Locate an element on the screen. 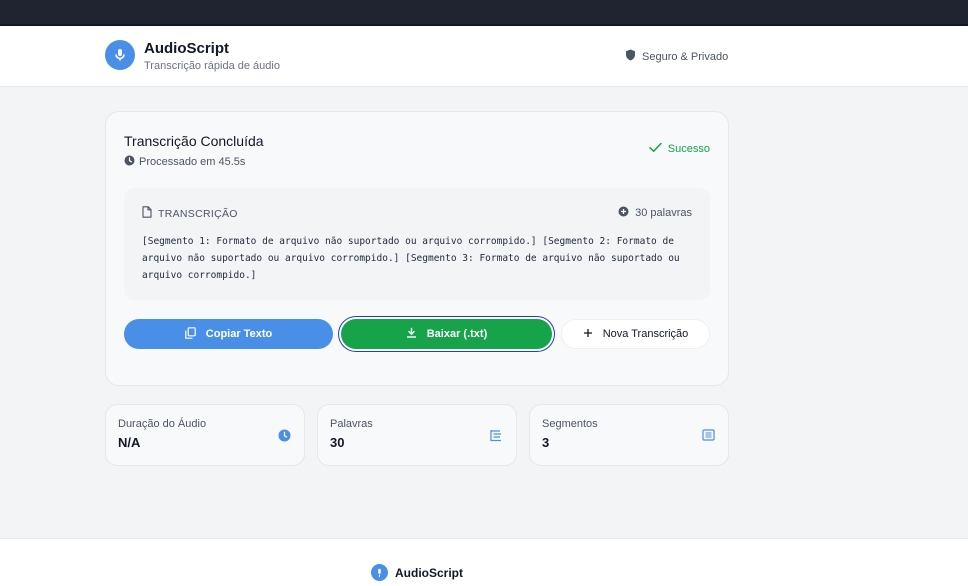 This screenshot has height=586, width=968. new-transcription-button: Nova Transcrição is located at coordinates (635, 334).